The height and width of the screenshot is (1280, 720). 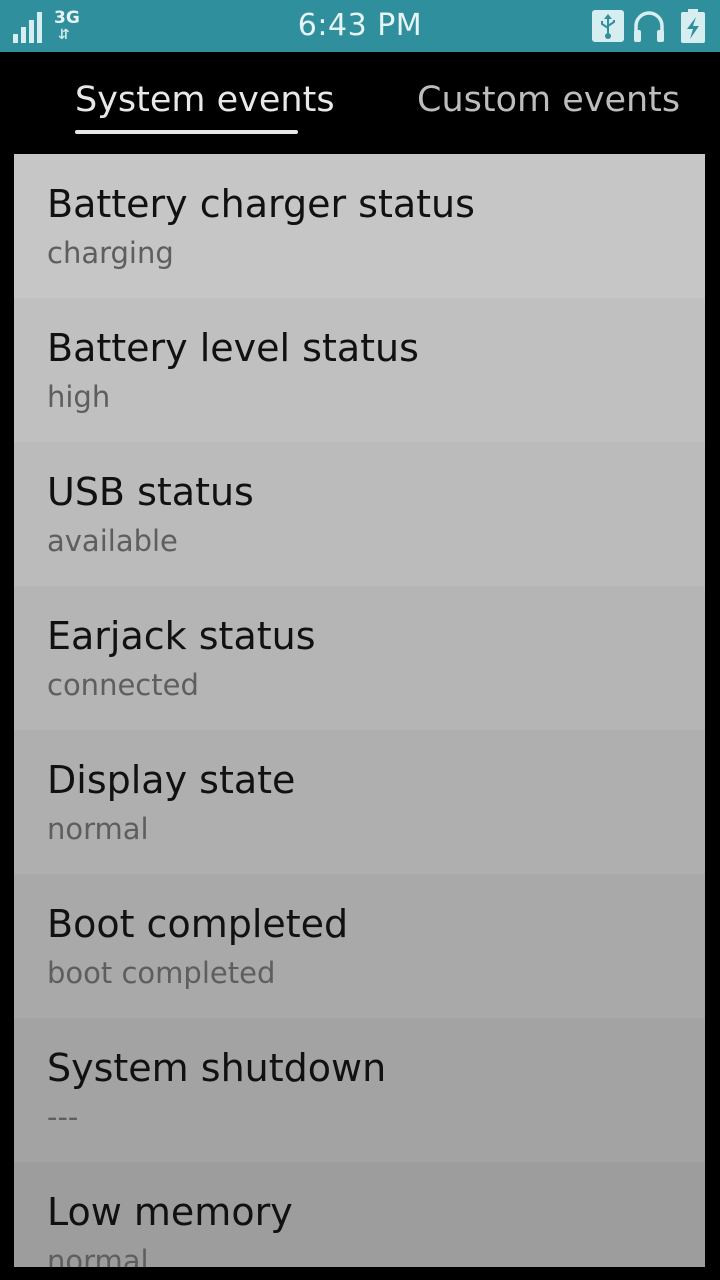 What do you see at coordinates (359, 946) in the screenshot?
I see `list-item-boot-completed: Boot completed boot completed` at bounding box center [359, 946].